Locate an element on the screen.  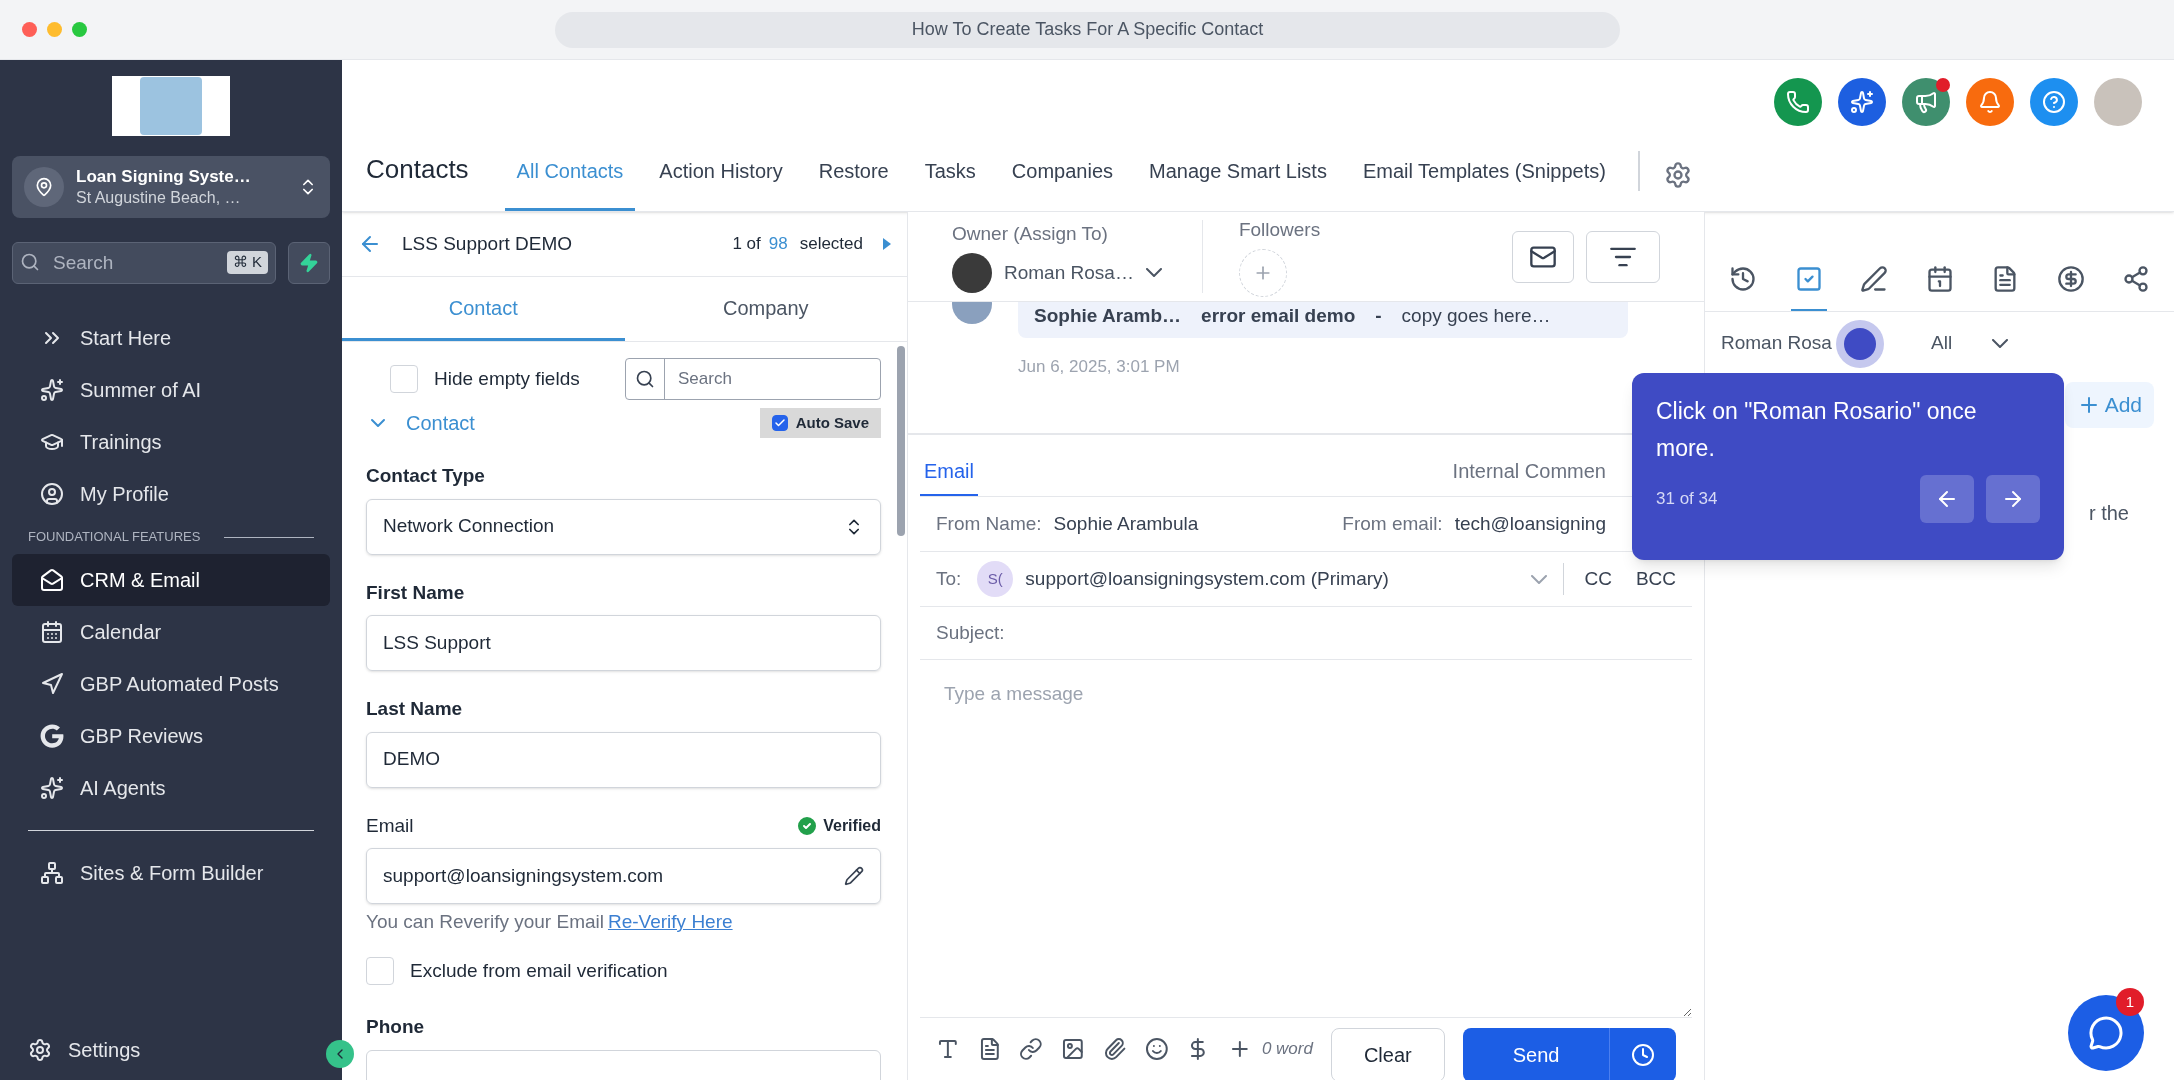
composer-tab: Email is located at coordinates (949, 476).